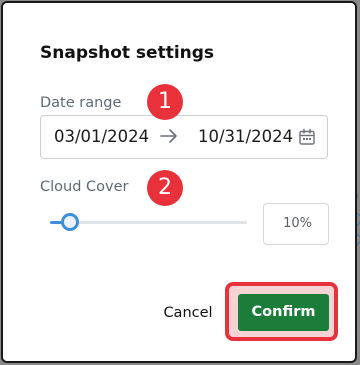  Describe the element at coordinates (296, 224) in the screenshot. I see `cloud-cover-value-input: 10%` at that location.